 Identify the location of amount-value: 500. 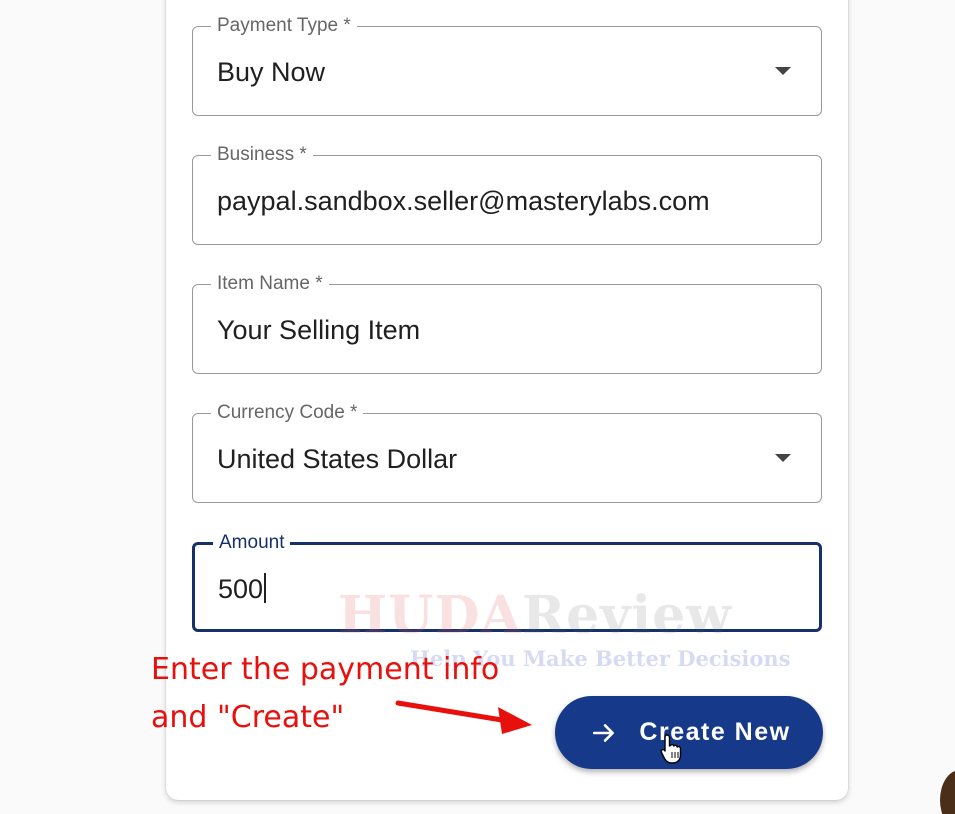
(241, 589).